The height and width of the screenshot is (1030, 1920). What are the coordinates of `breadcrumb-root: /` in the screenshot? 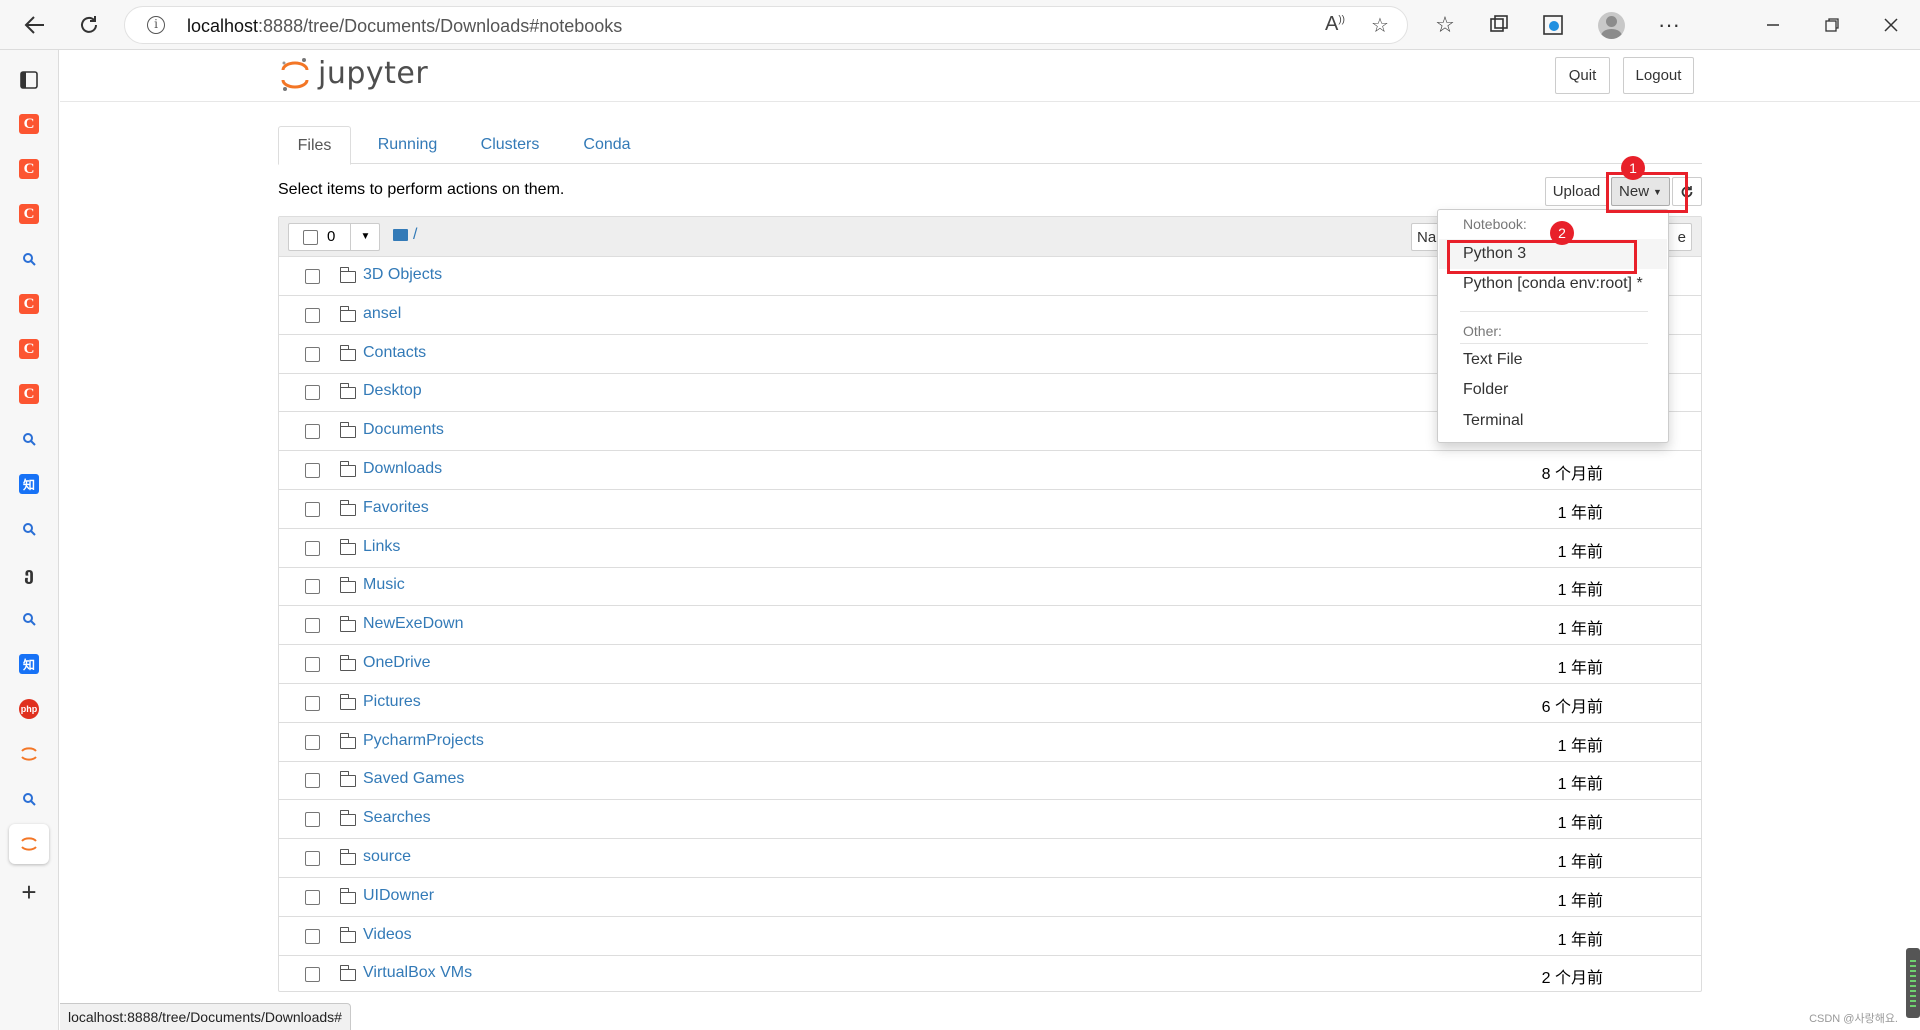 It's located at (415, 235).